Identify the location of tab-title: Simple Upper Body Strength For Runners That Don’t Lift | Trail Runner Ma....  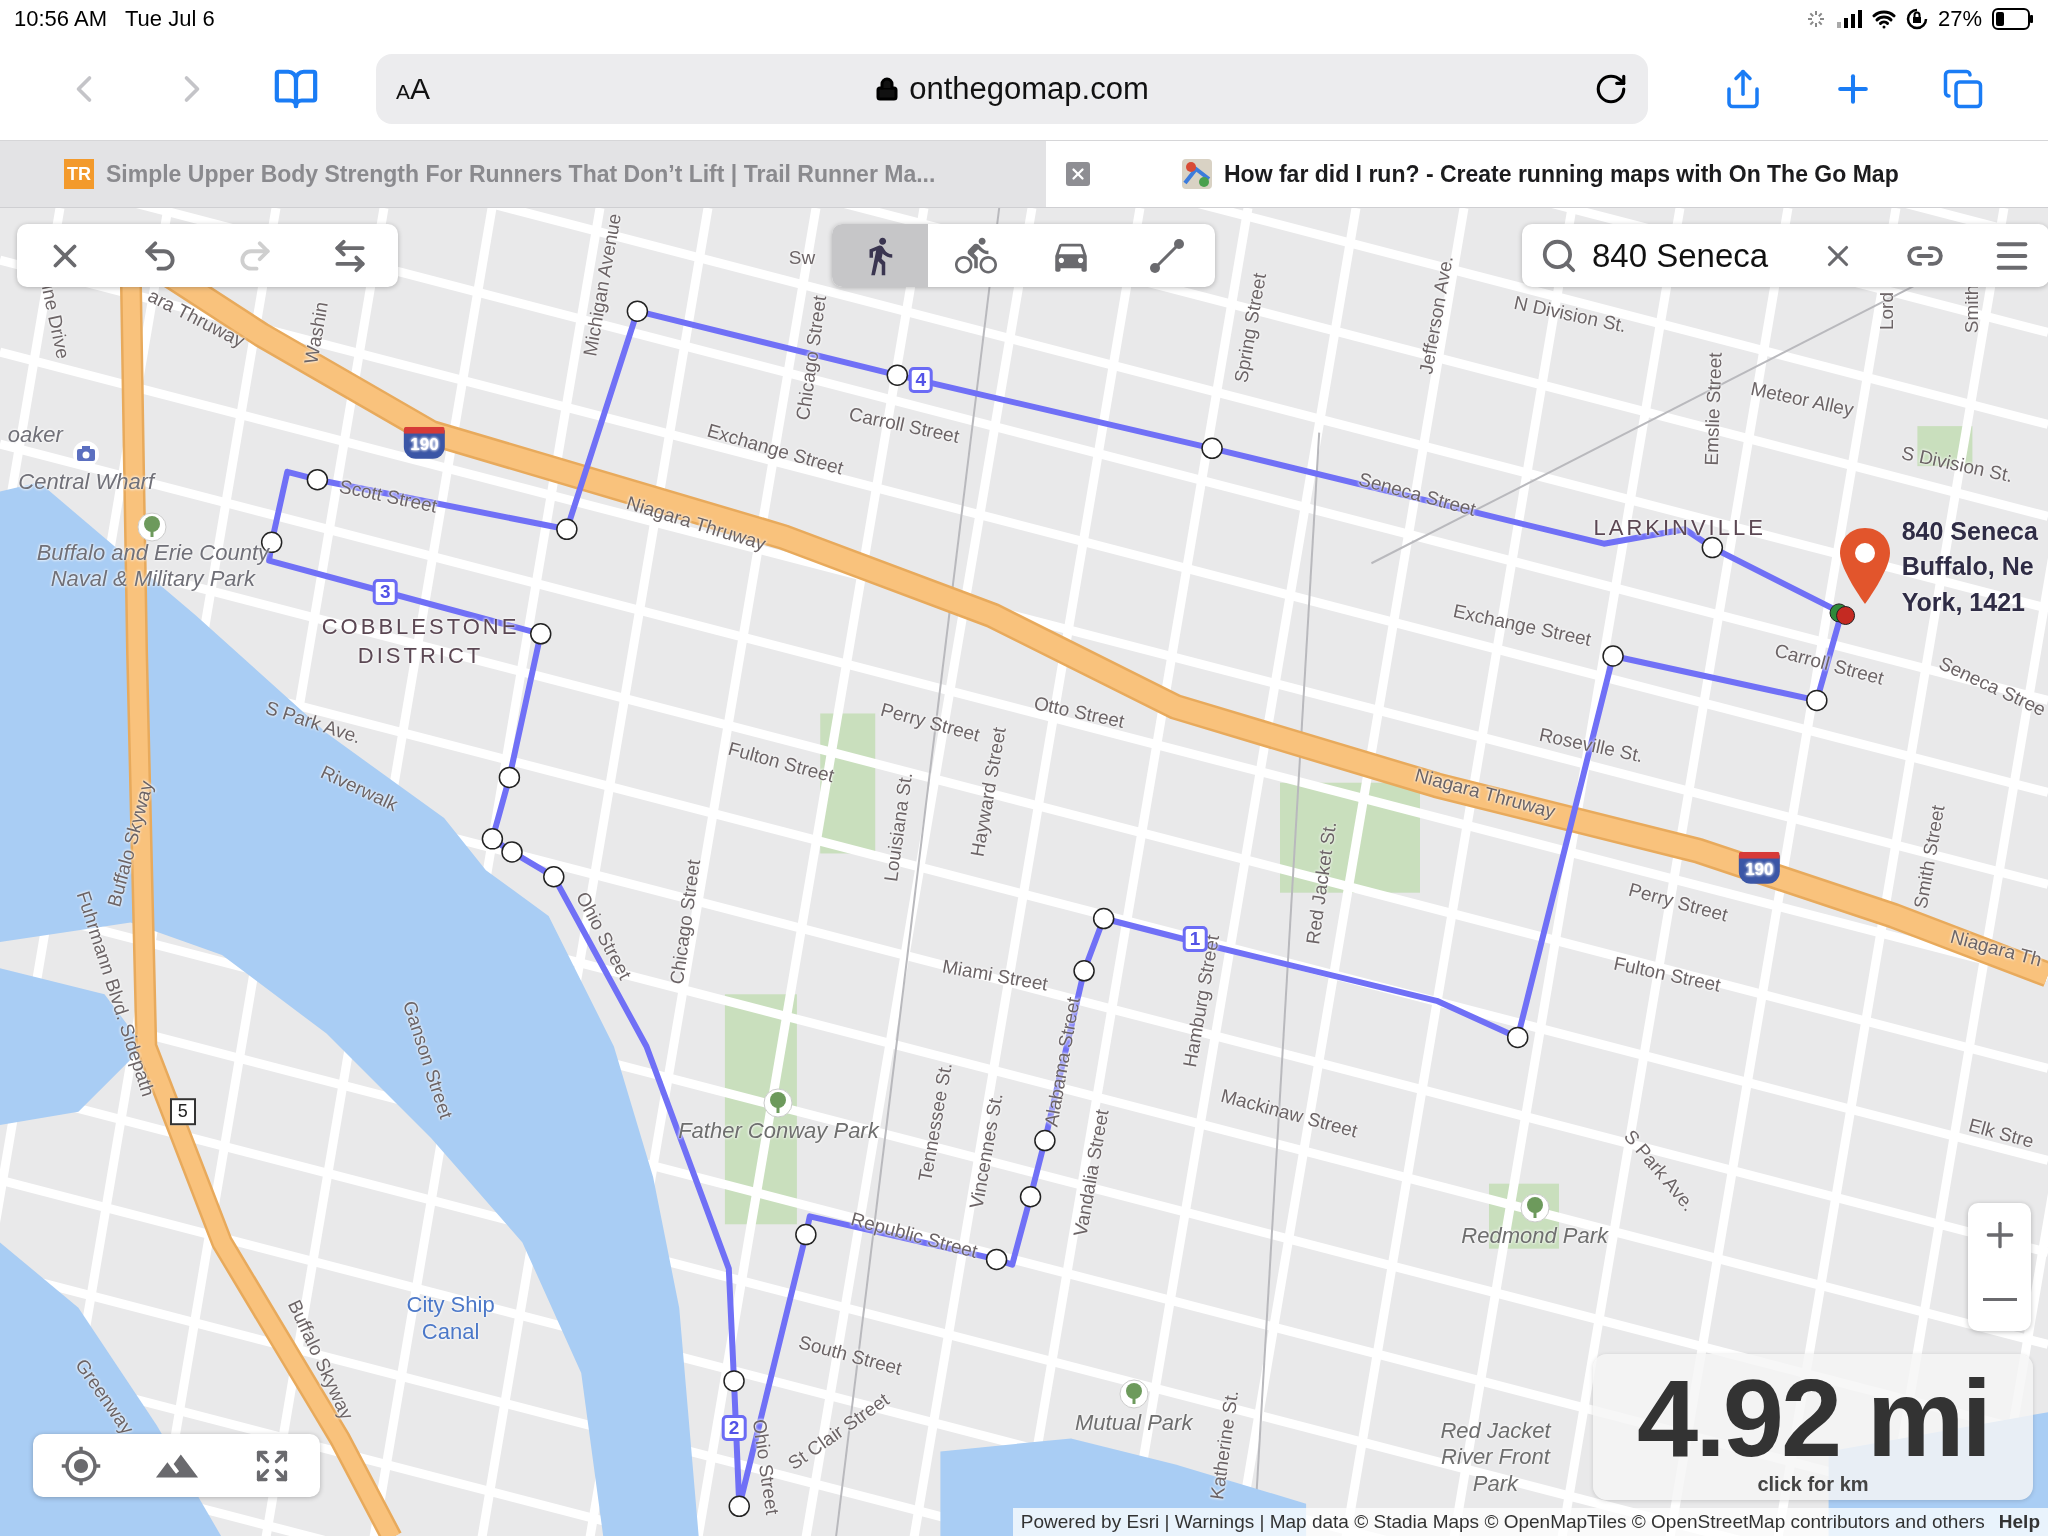
(521, 174).